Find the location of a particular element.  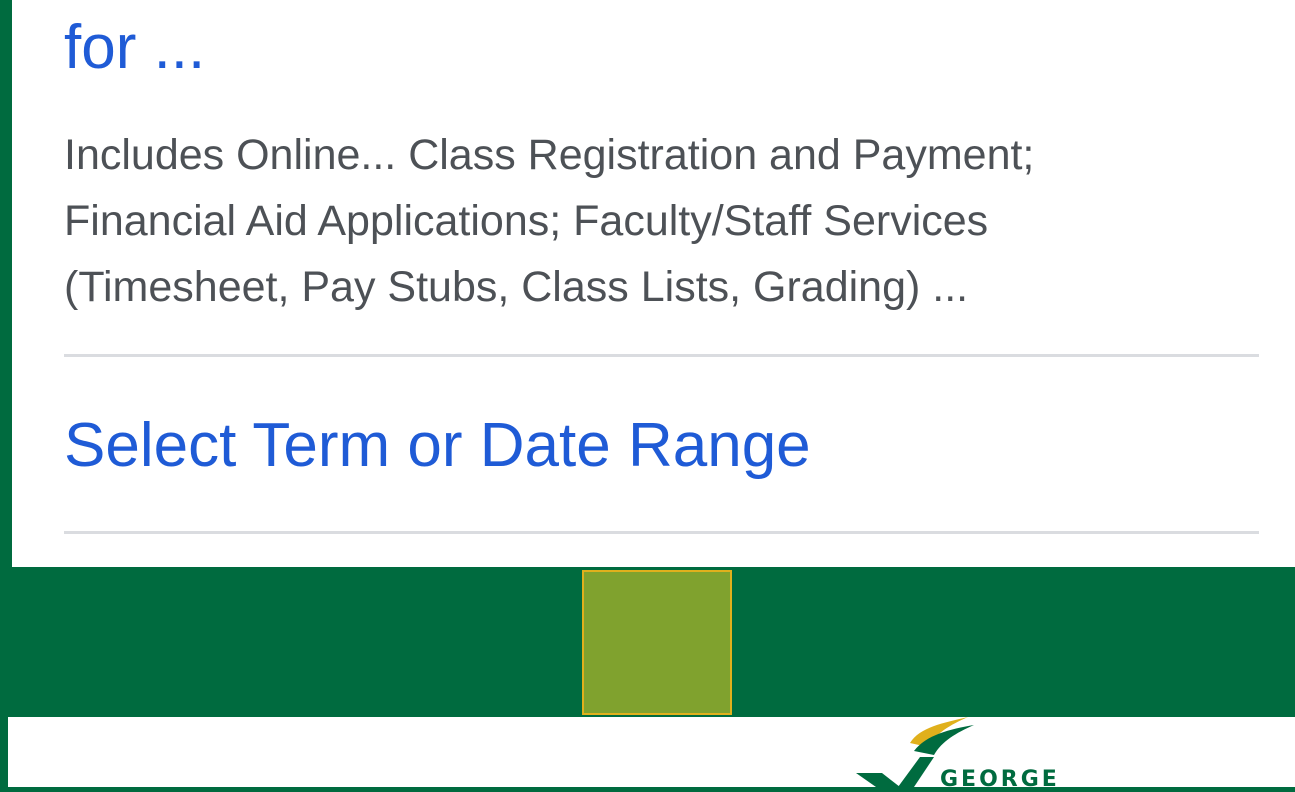

logo-wordmark: GEORGE is located at coordinates (1000, 779).